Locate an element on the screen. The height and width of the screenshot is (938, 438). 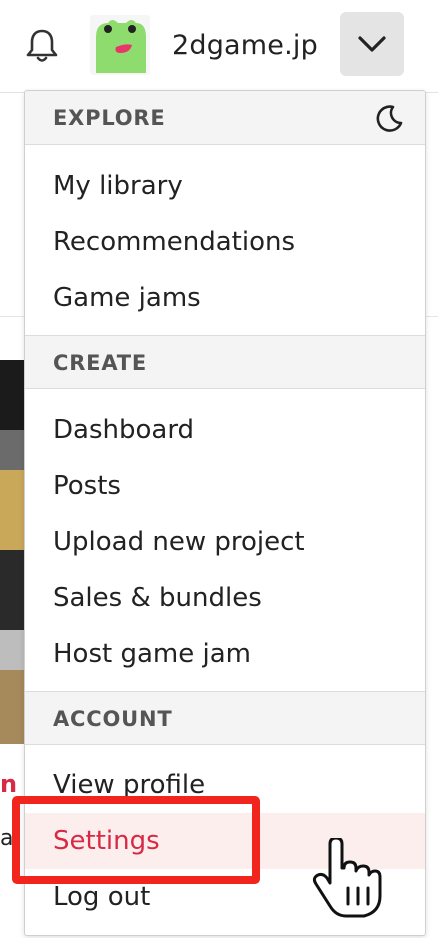
game-thumbnails-strip is located at coordinates (12, 552).